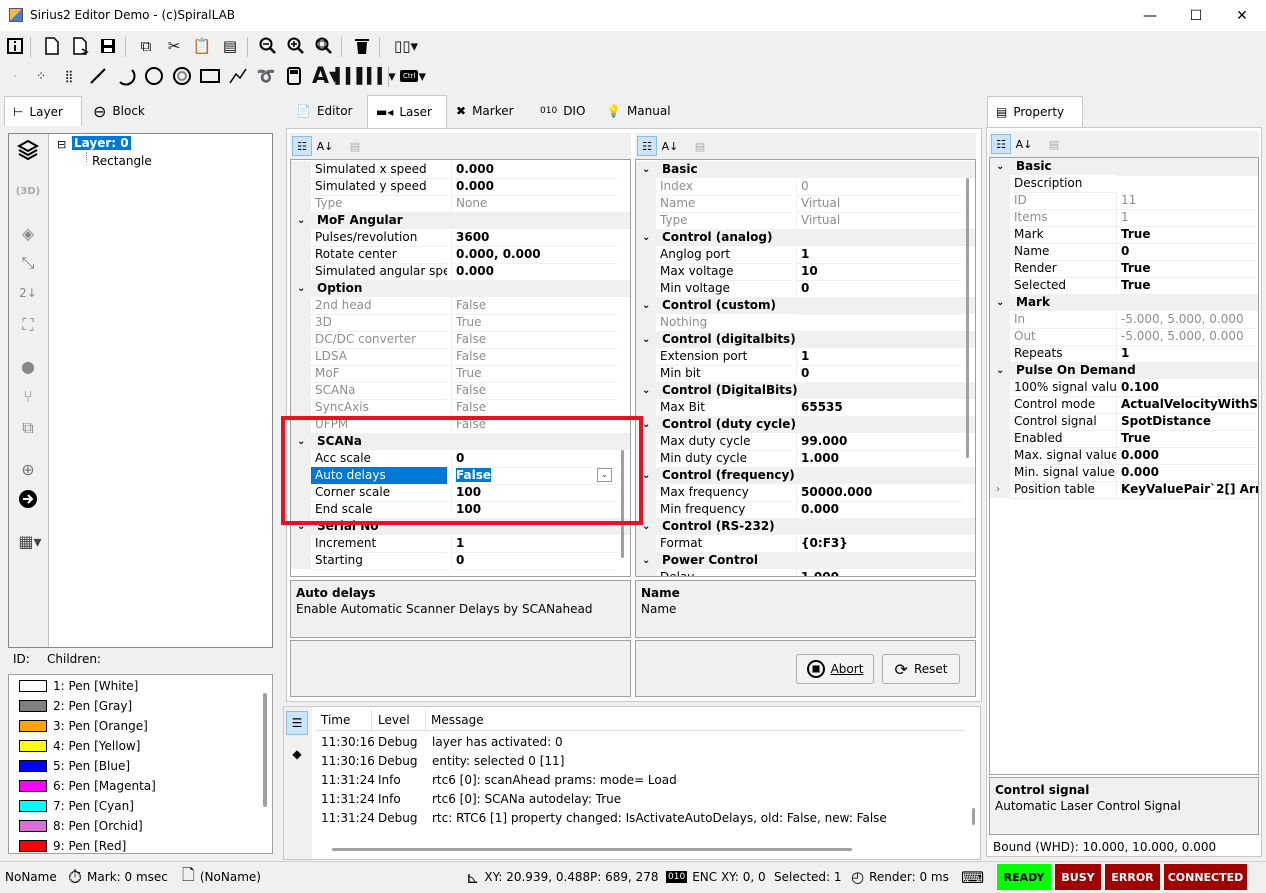 The image size is (1266, 893). What do you see at coordinates (460, 220) in the screenshot?
I see `grid-category: ⌄ MoF Angular` at bounding box center [460, 220].